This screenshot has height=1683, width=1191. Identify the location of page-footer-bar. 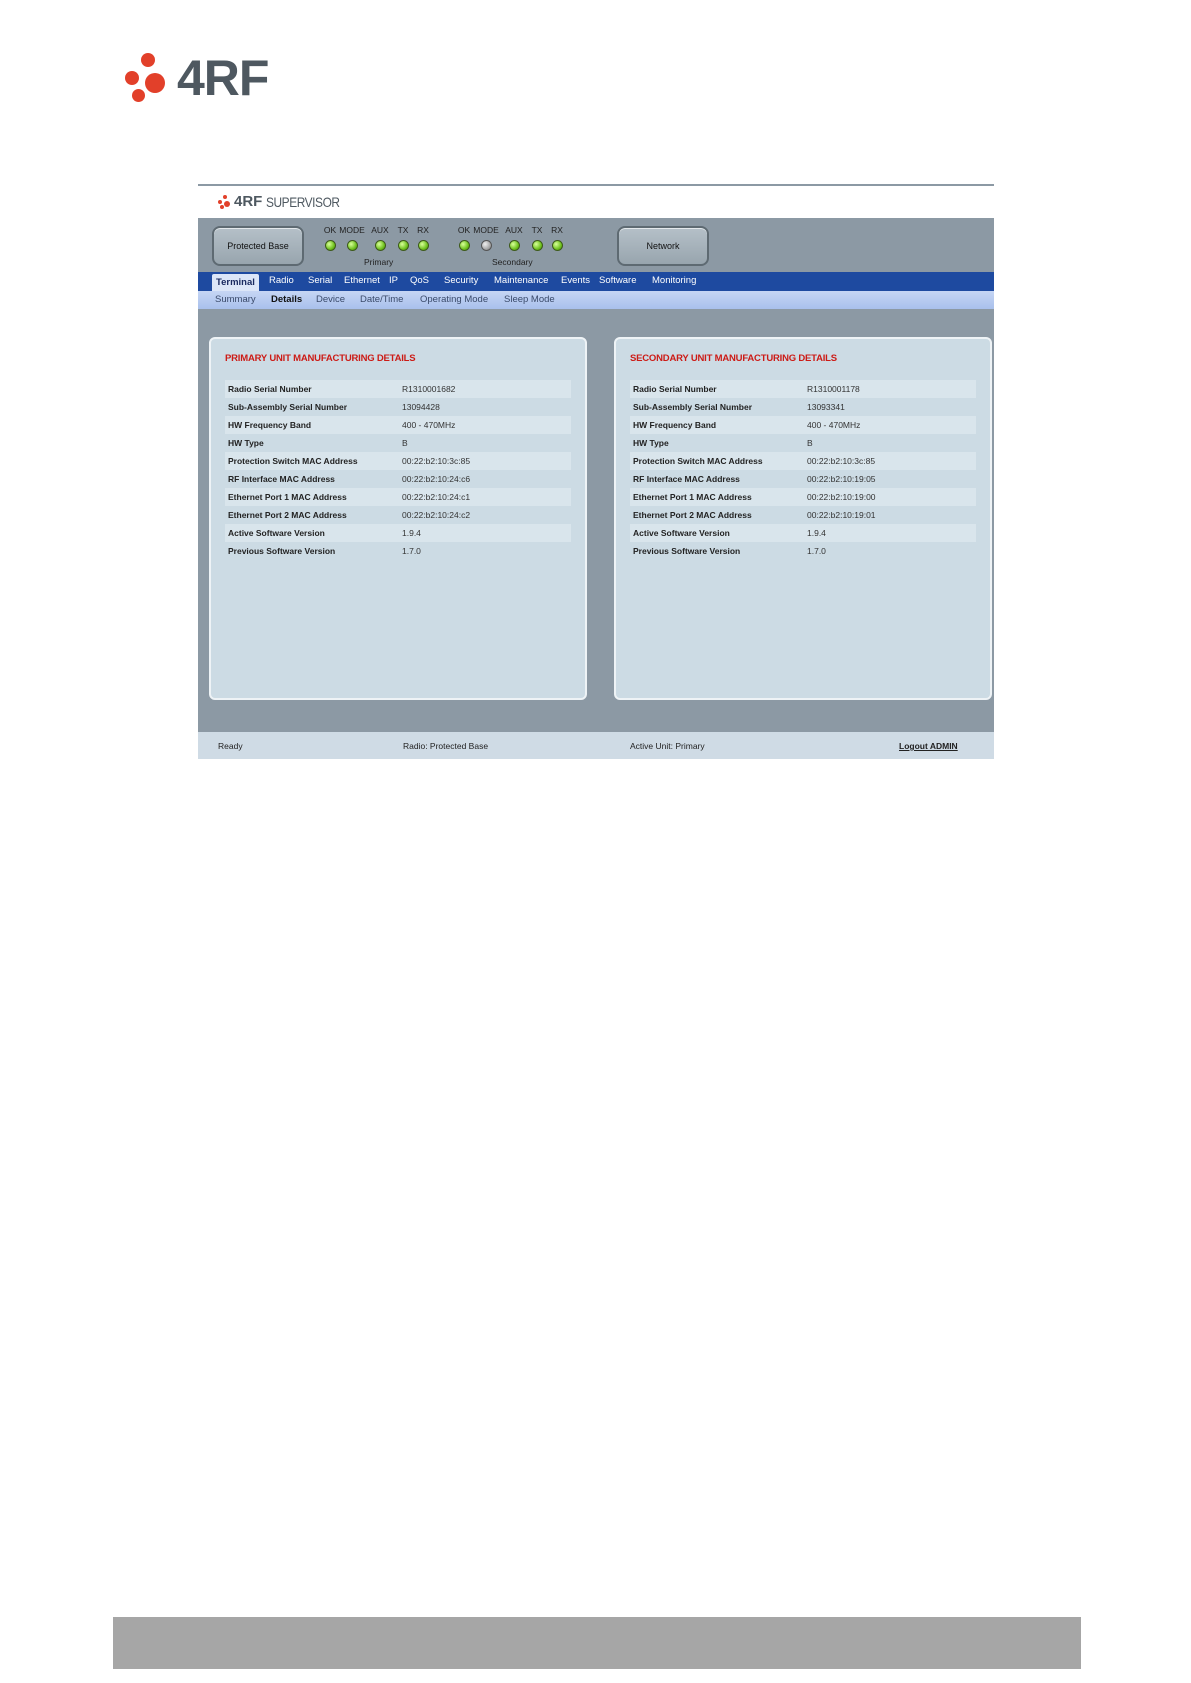
(597, 1643).